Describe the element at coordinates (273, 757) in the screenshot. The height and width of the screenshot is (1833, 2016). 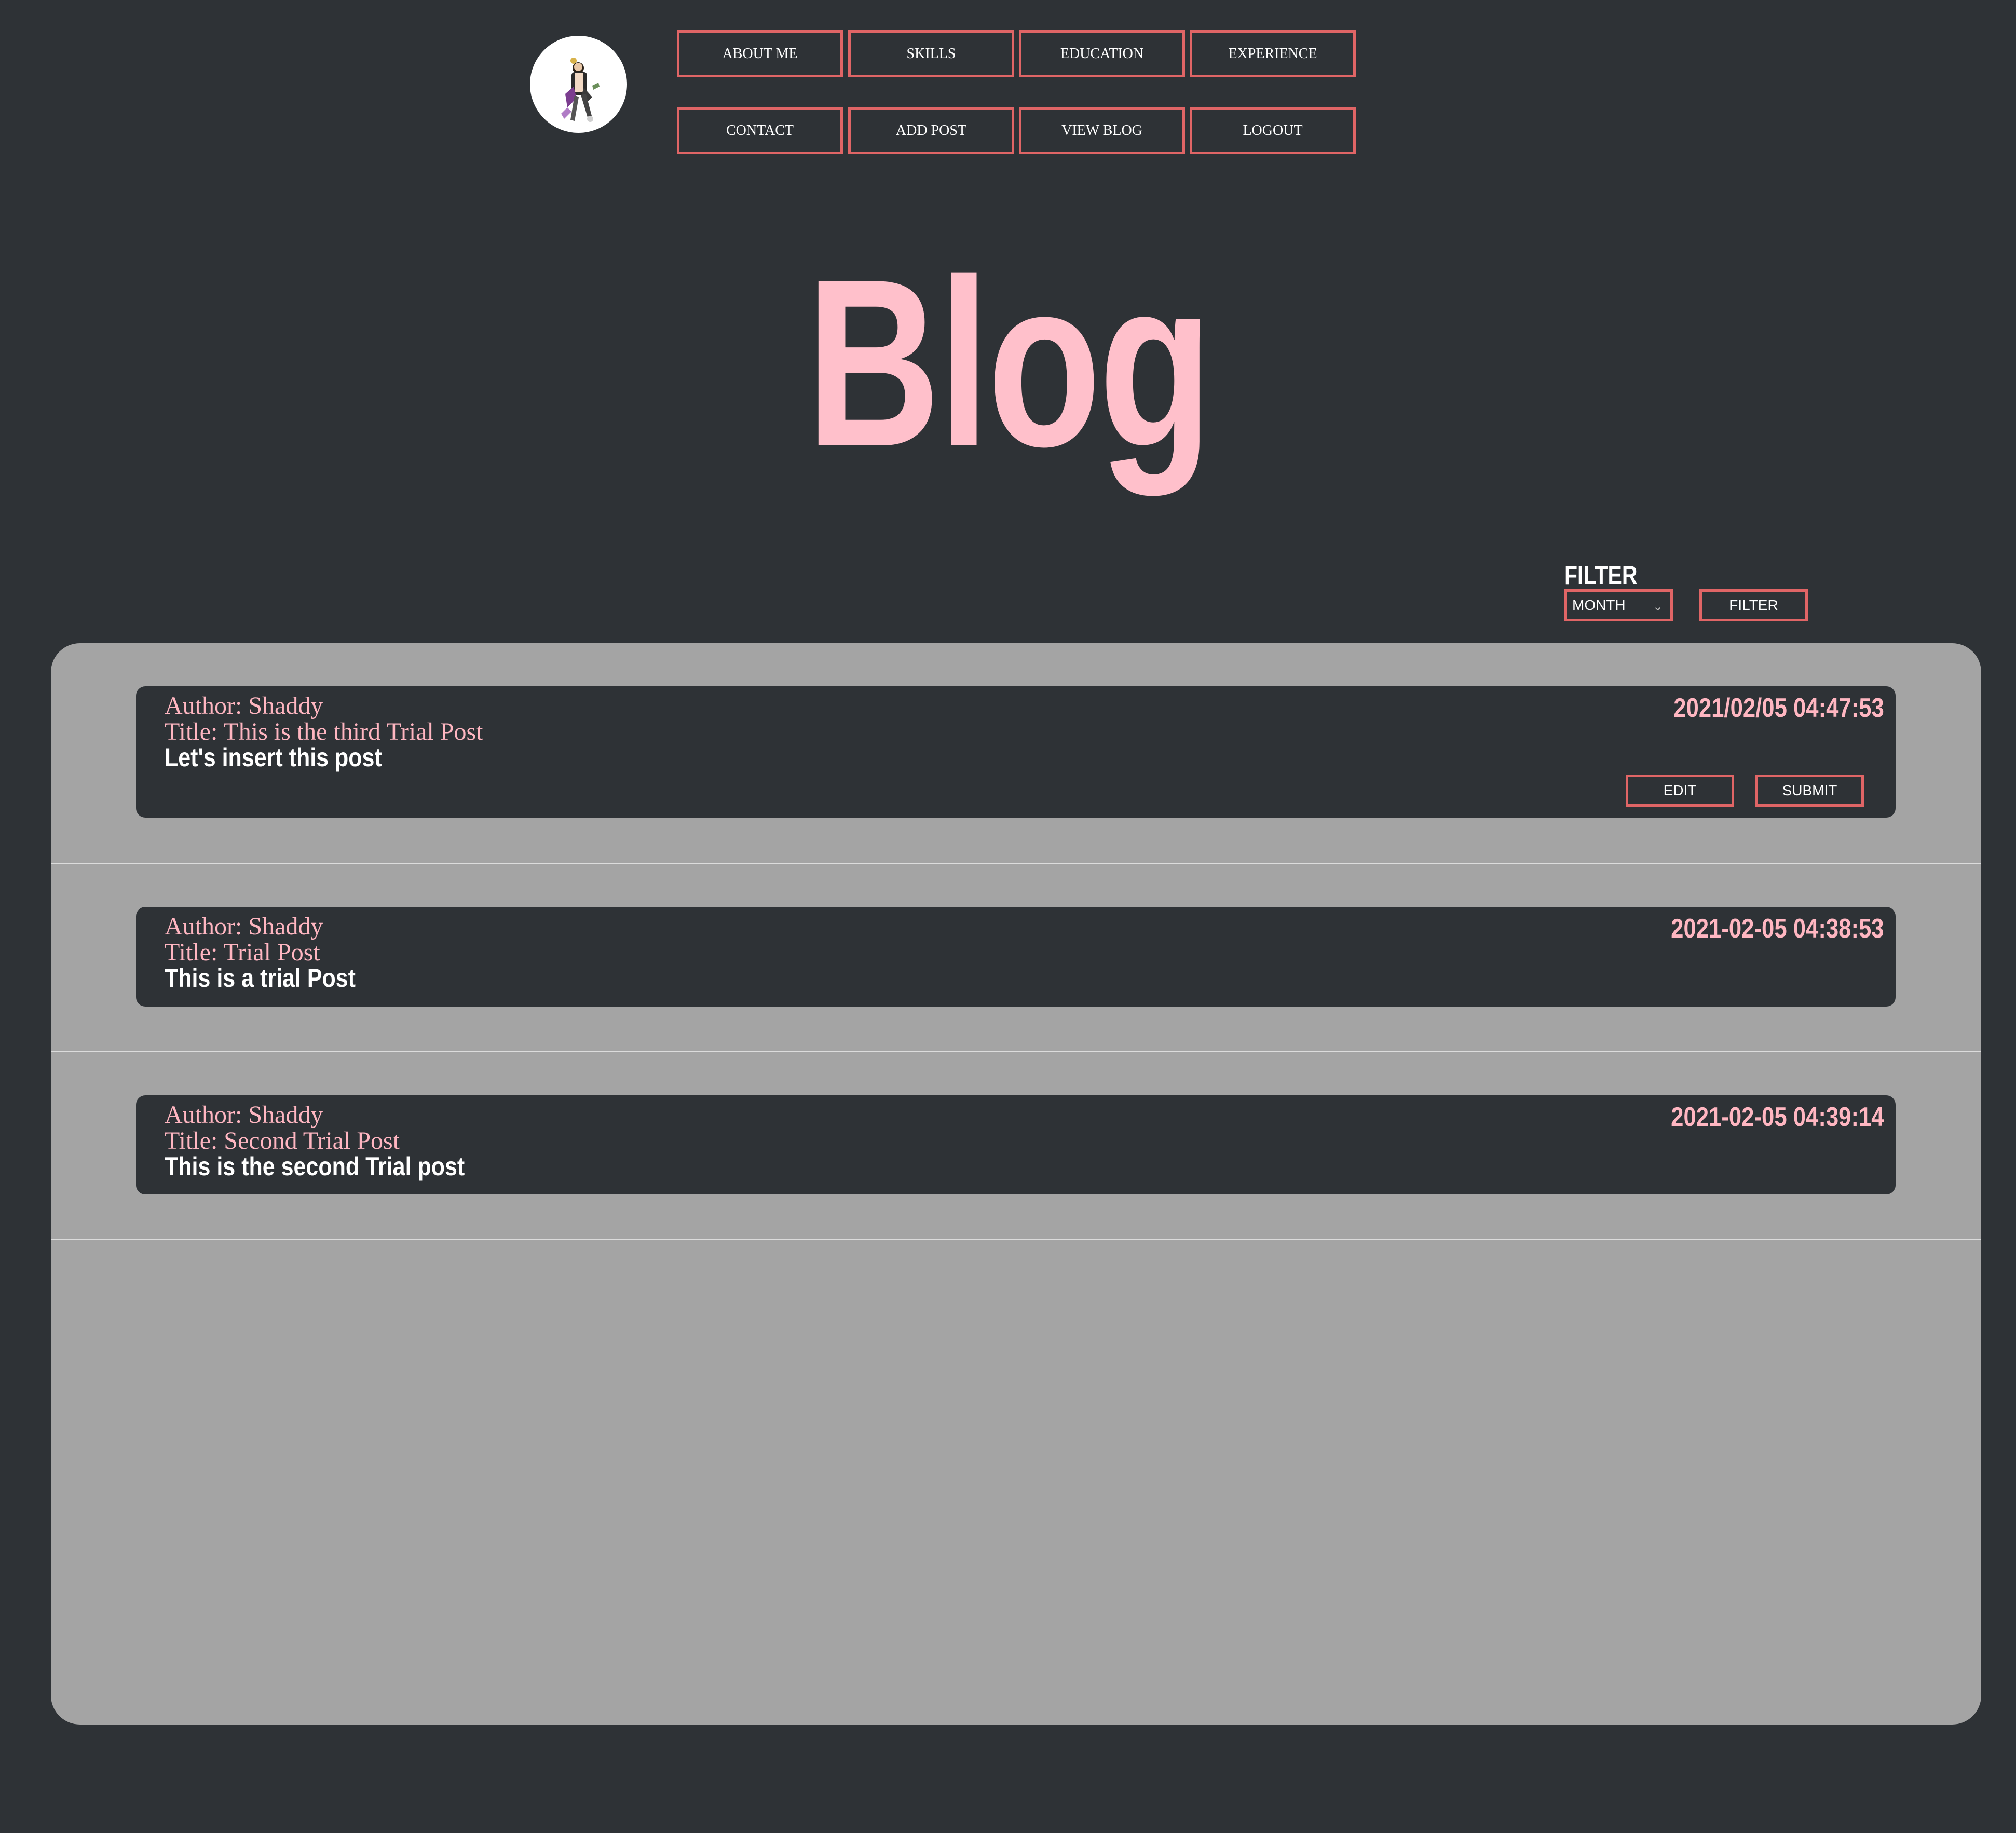
I see `post-body: Let's insert this post` at that location.